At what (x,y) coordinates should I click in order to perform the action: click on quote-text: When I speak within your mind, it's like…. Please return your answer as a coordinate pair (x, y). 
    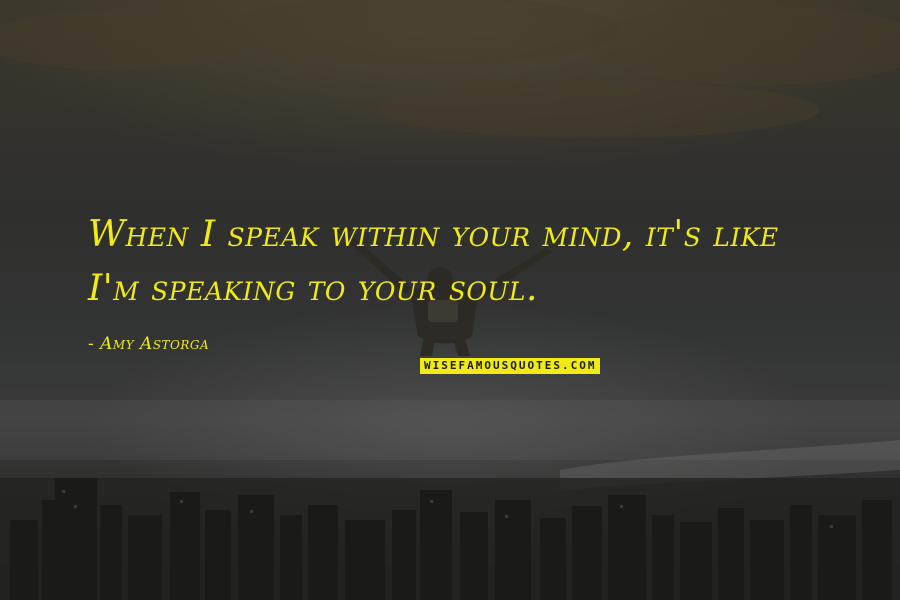
    Looking at the image, I should click on (433, 261).